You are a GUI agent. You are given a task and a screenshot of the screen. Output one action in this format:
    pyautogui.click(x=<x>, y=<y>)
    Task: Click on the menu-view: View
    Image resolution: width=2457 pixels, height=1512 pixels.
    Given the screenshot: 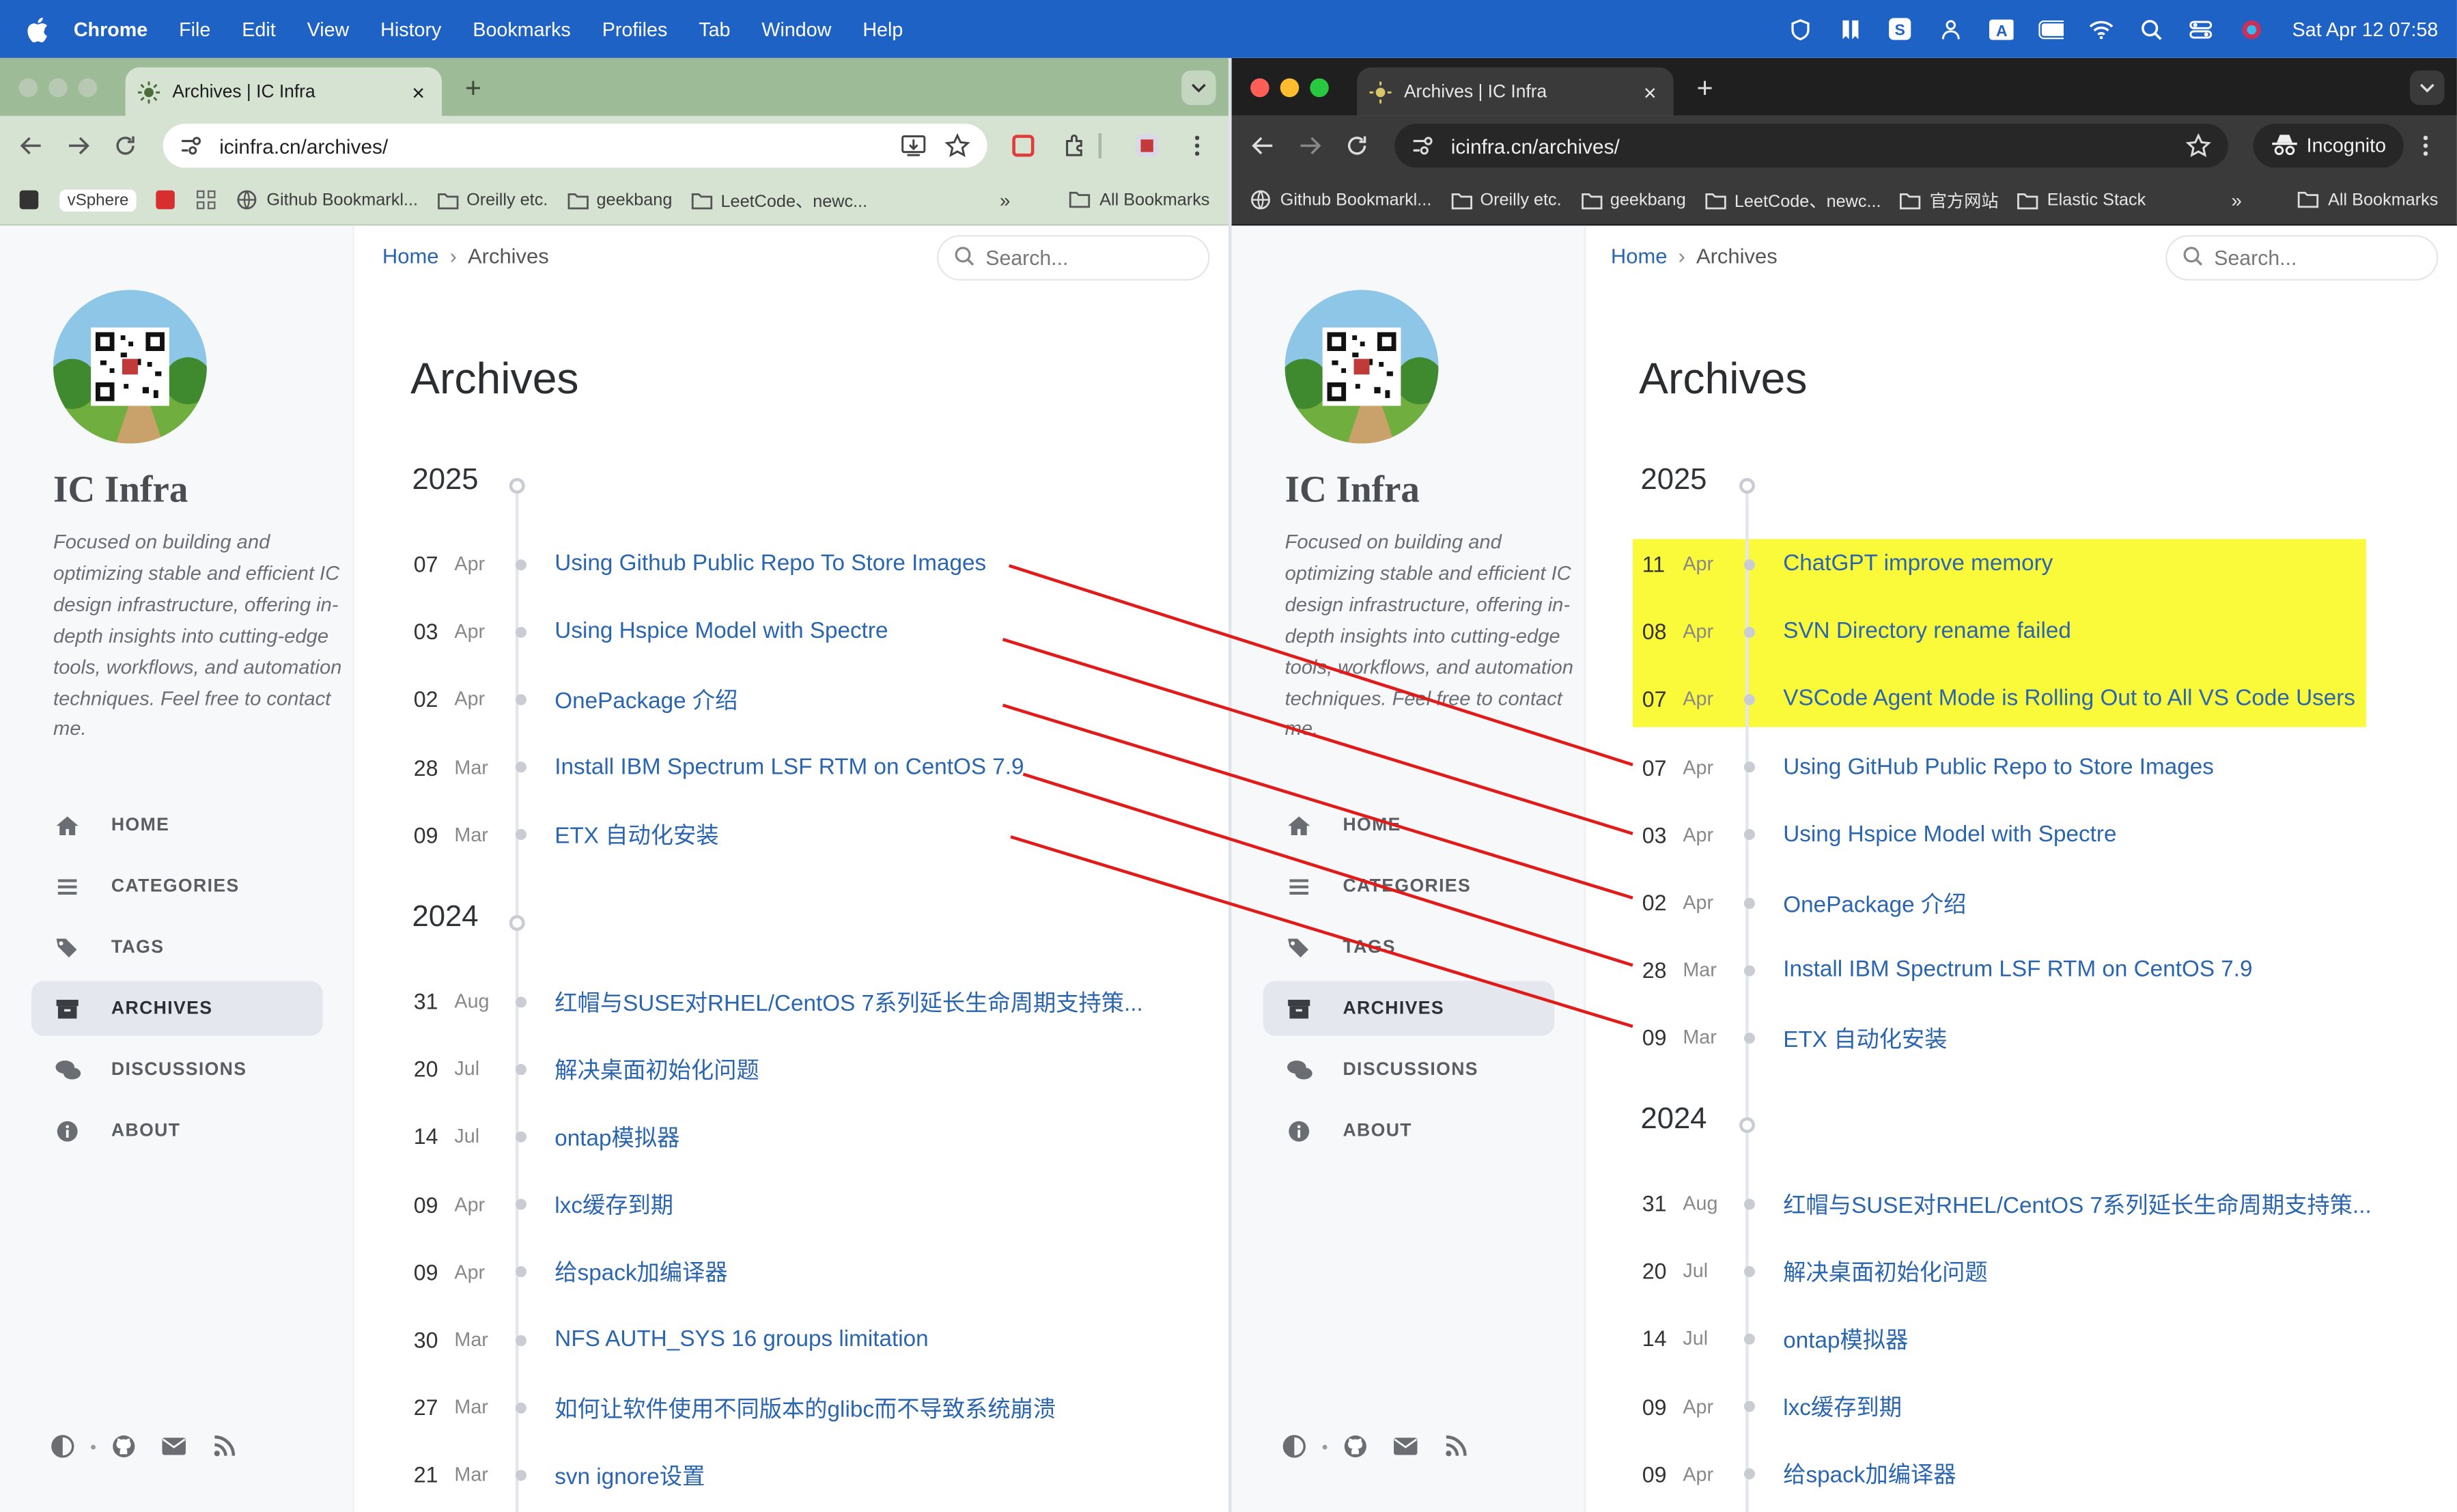 What is the action you would take?
    pyautogui.click(x=328, y=29)
    